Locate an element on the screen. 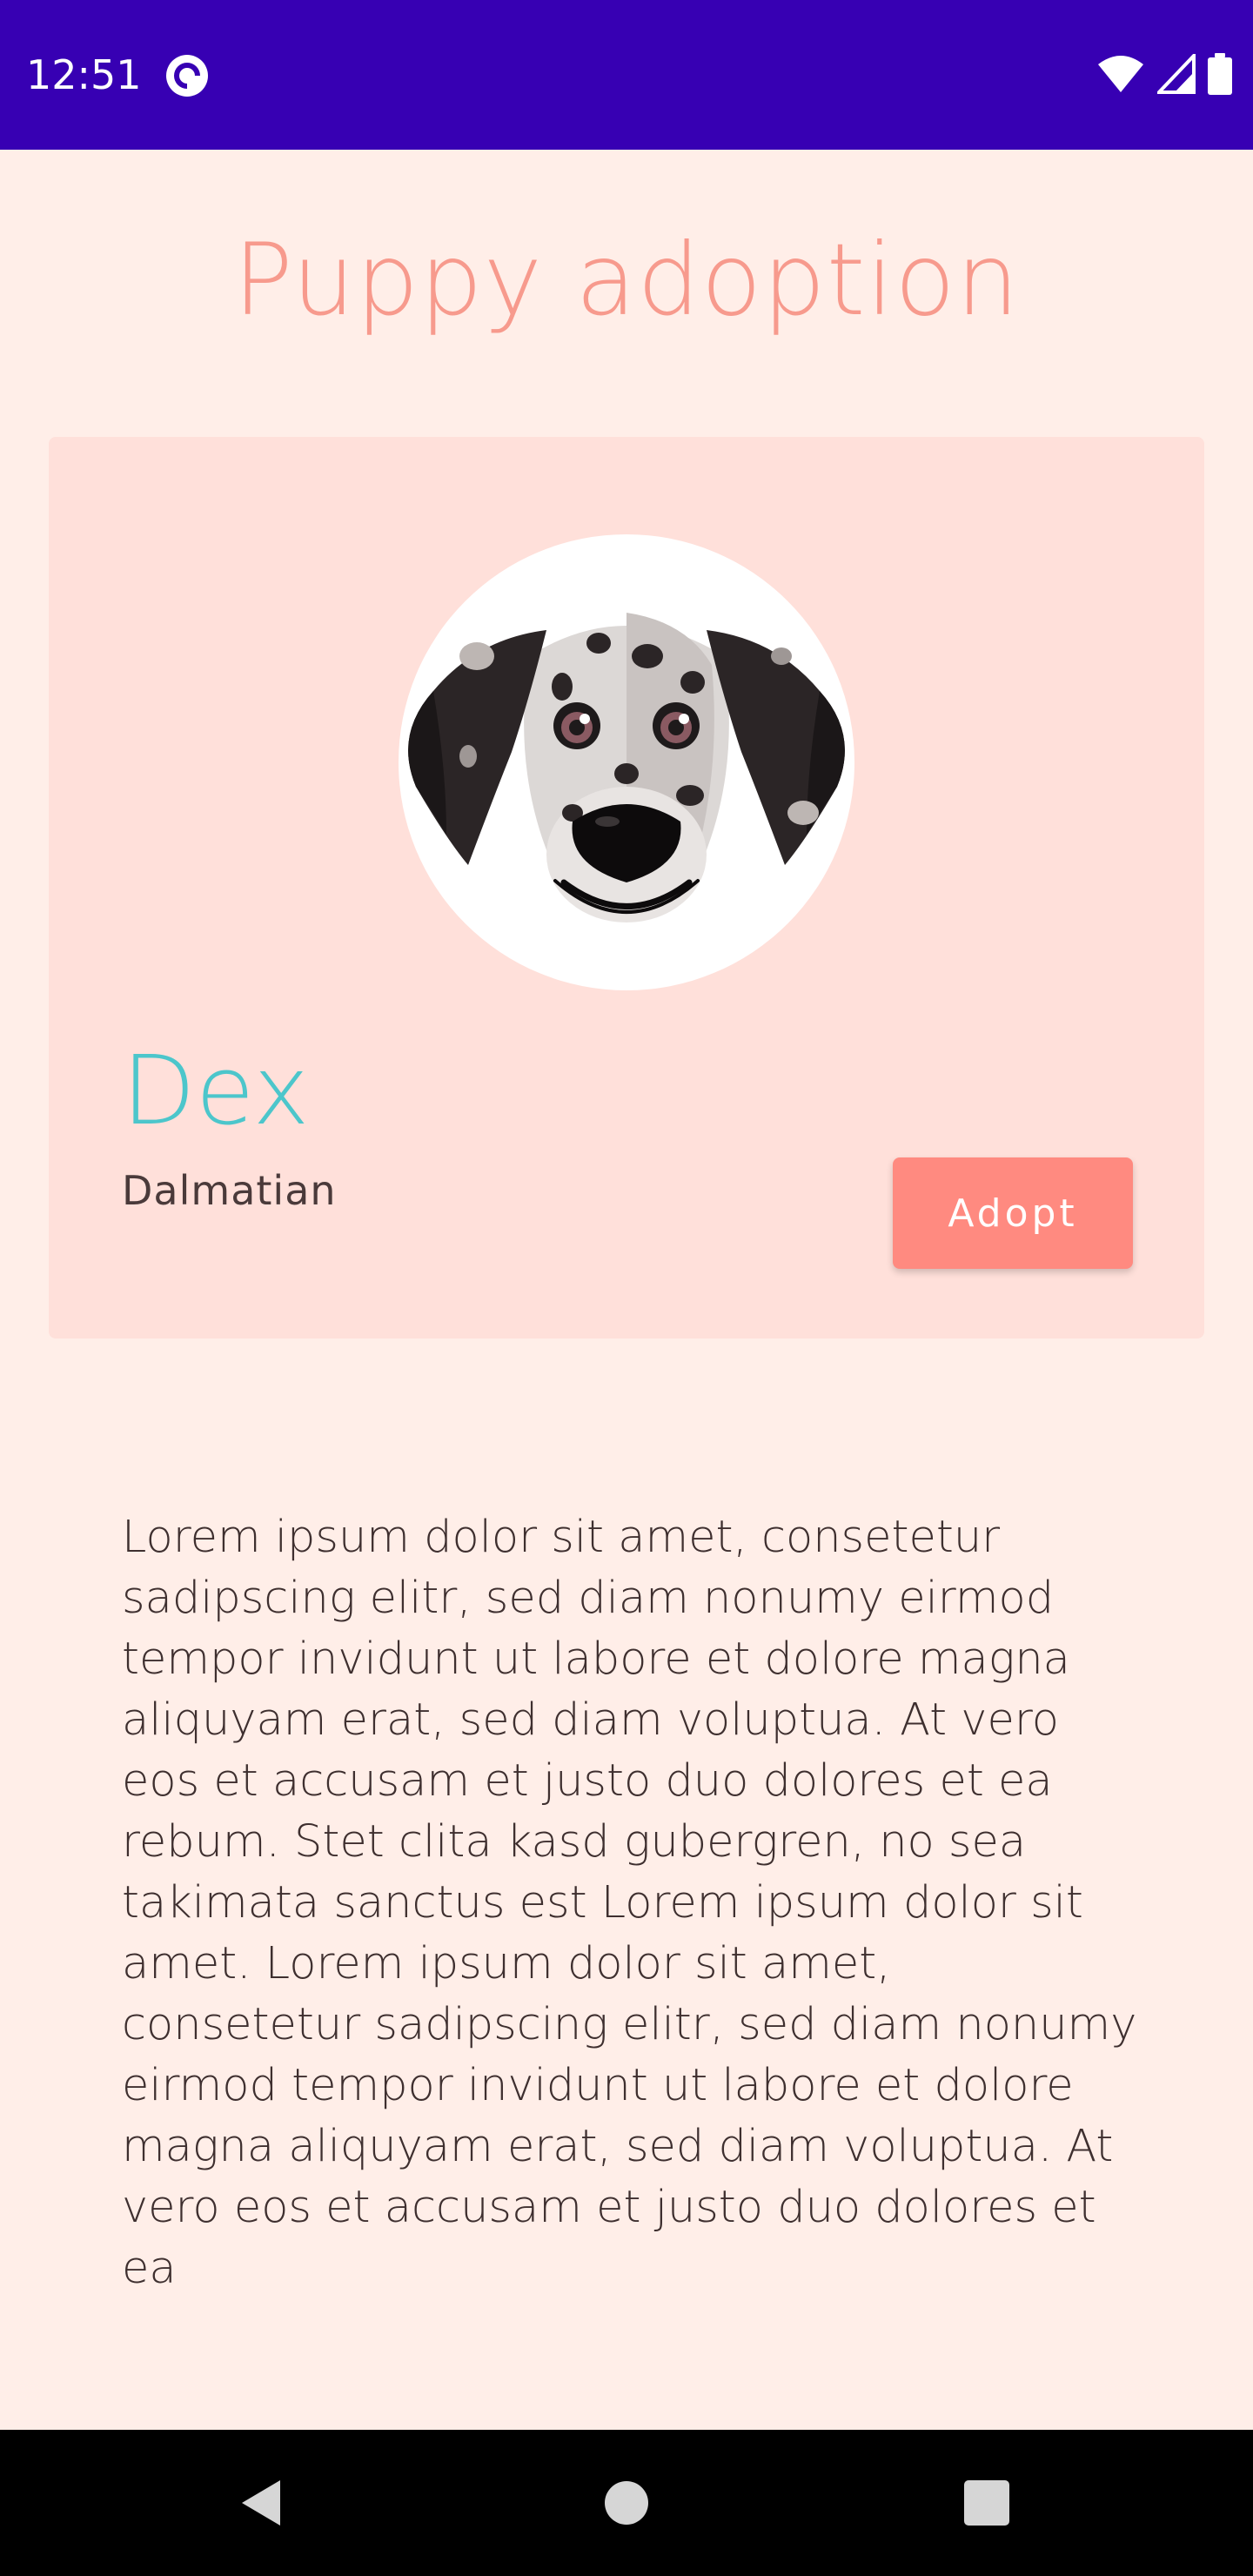 The width and height of the screenshot is (1253, 2576). pet-avatar is located at coordinates (626, 762).